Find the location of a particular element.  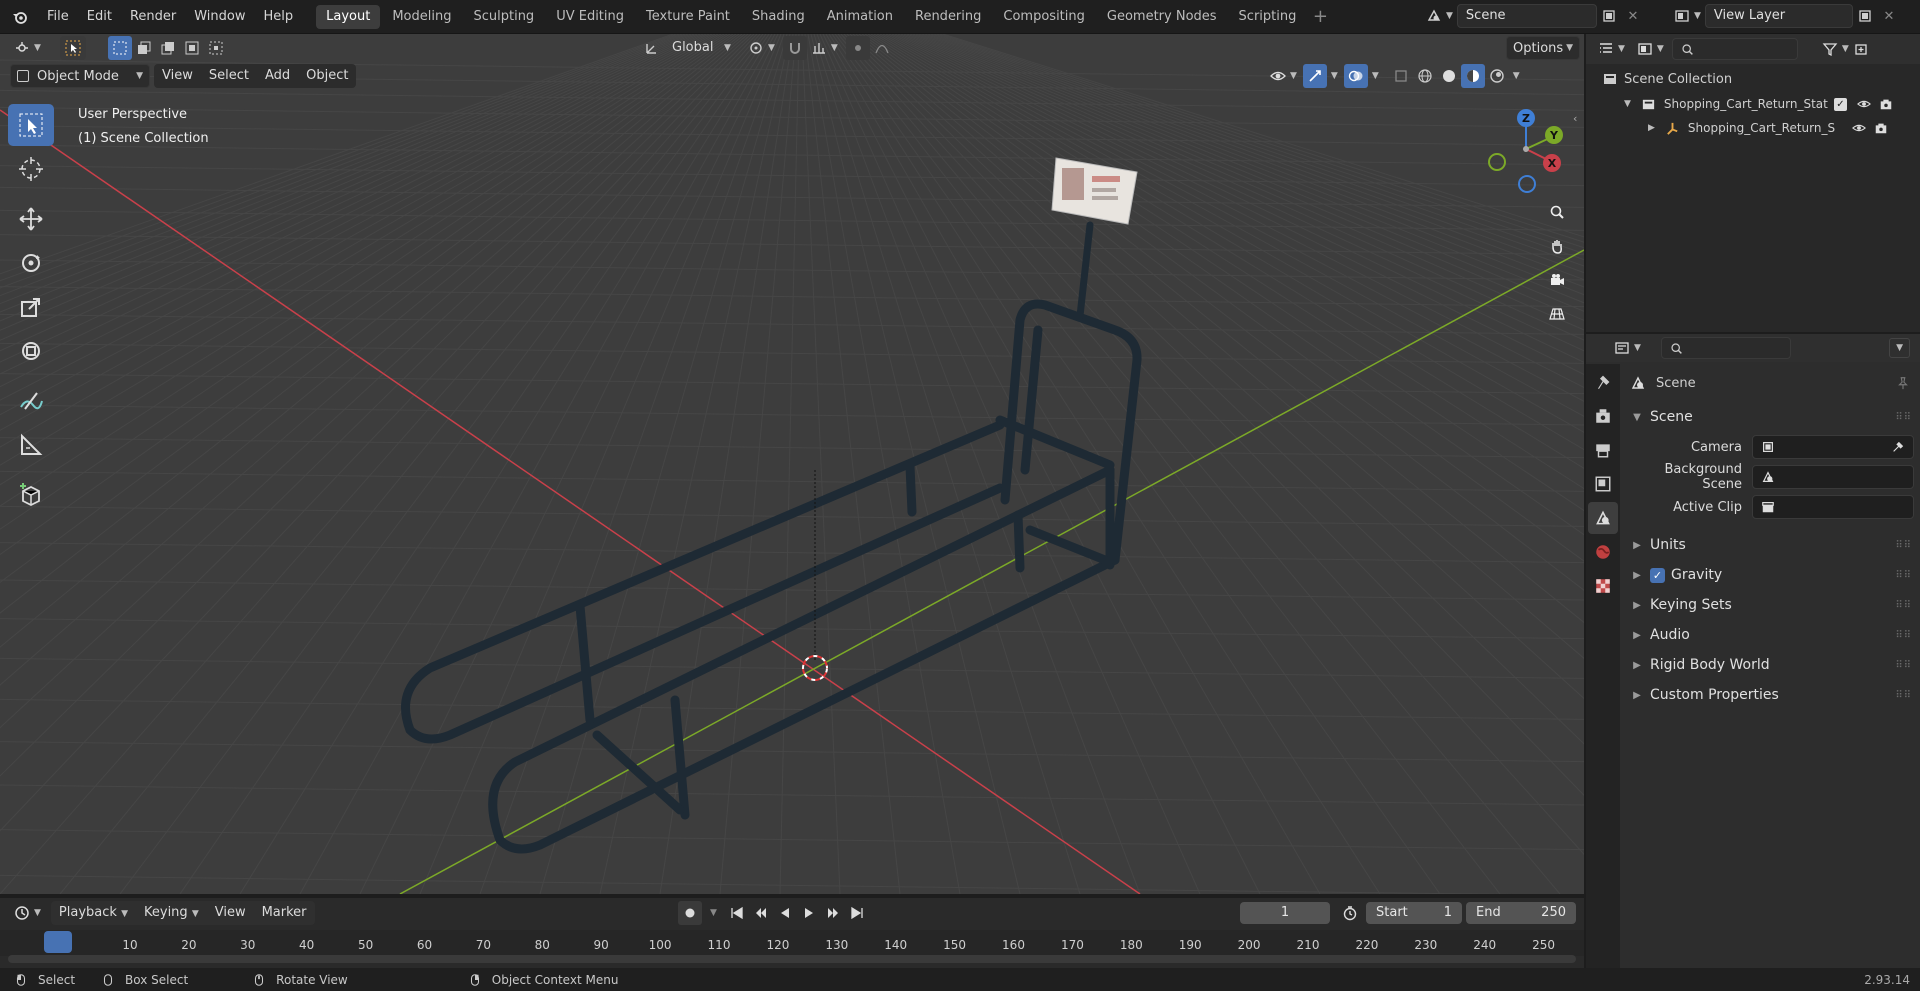

tab-layout: Layout is located at coordinates (348, 16).